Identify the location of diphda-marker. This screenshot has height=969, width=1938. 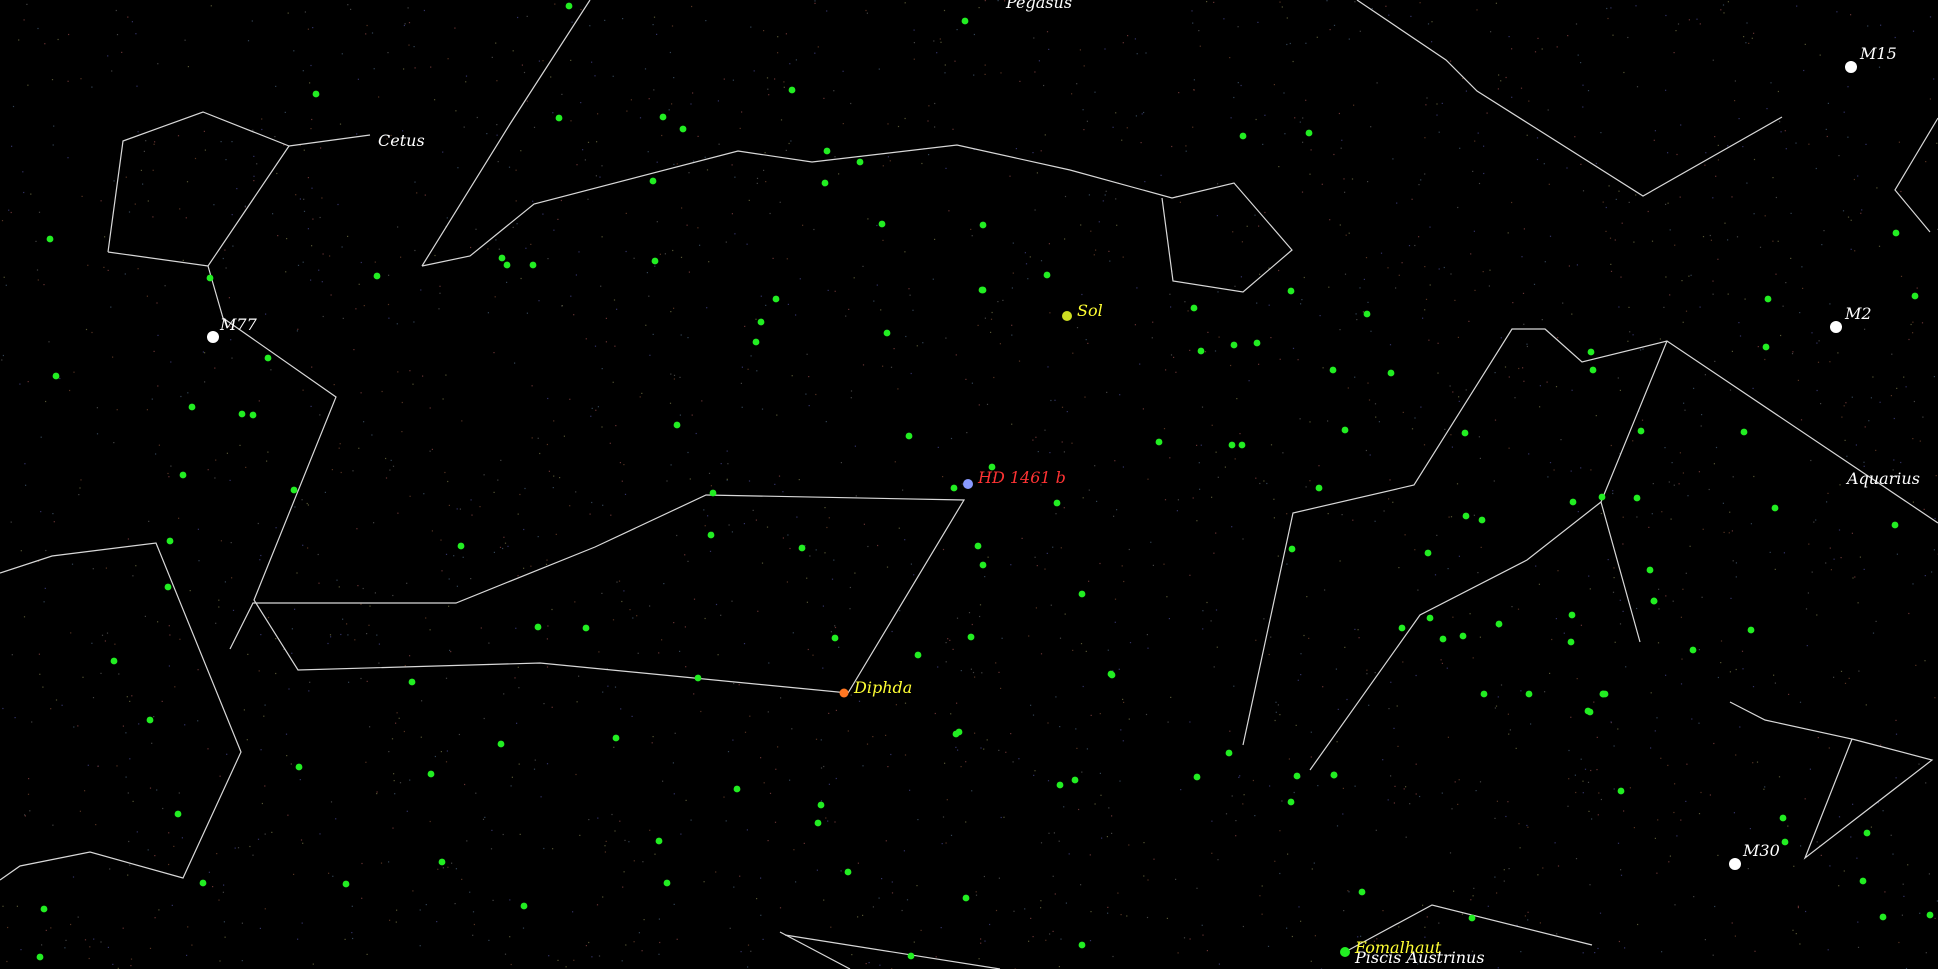
(844, 693).